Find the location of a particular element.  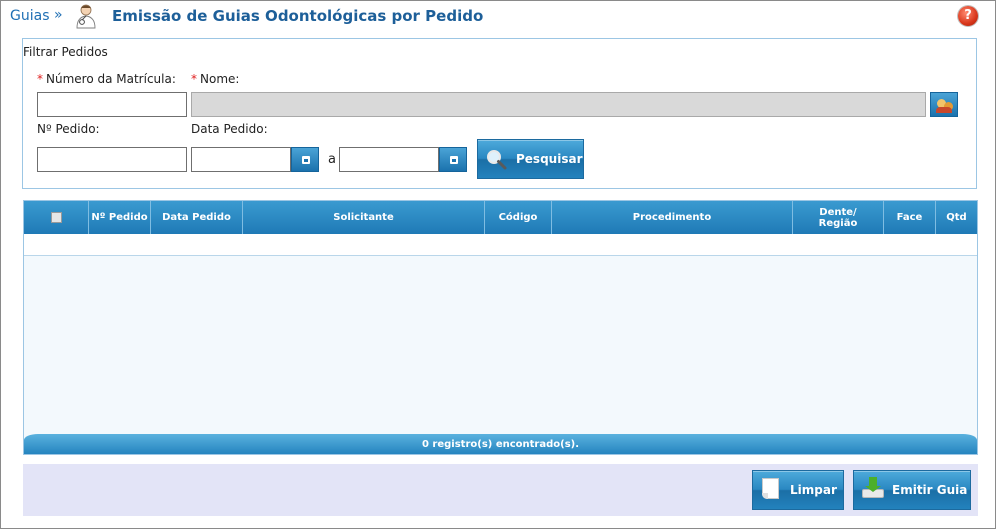

help-icon: ? is located at coordinates (968, 16).